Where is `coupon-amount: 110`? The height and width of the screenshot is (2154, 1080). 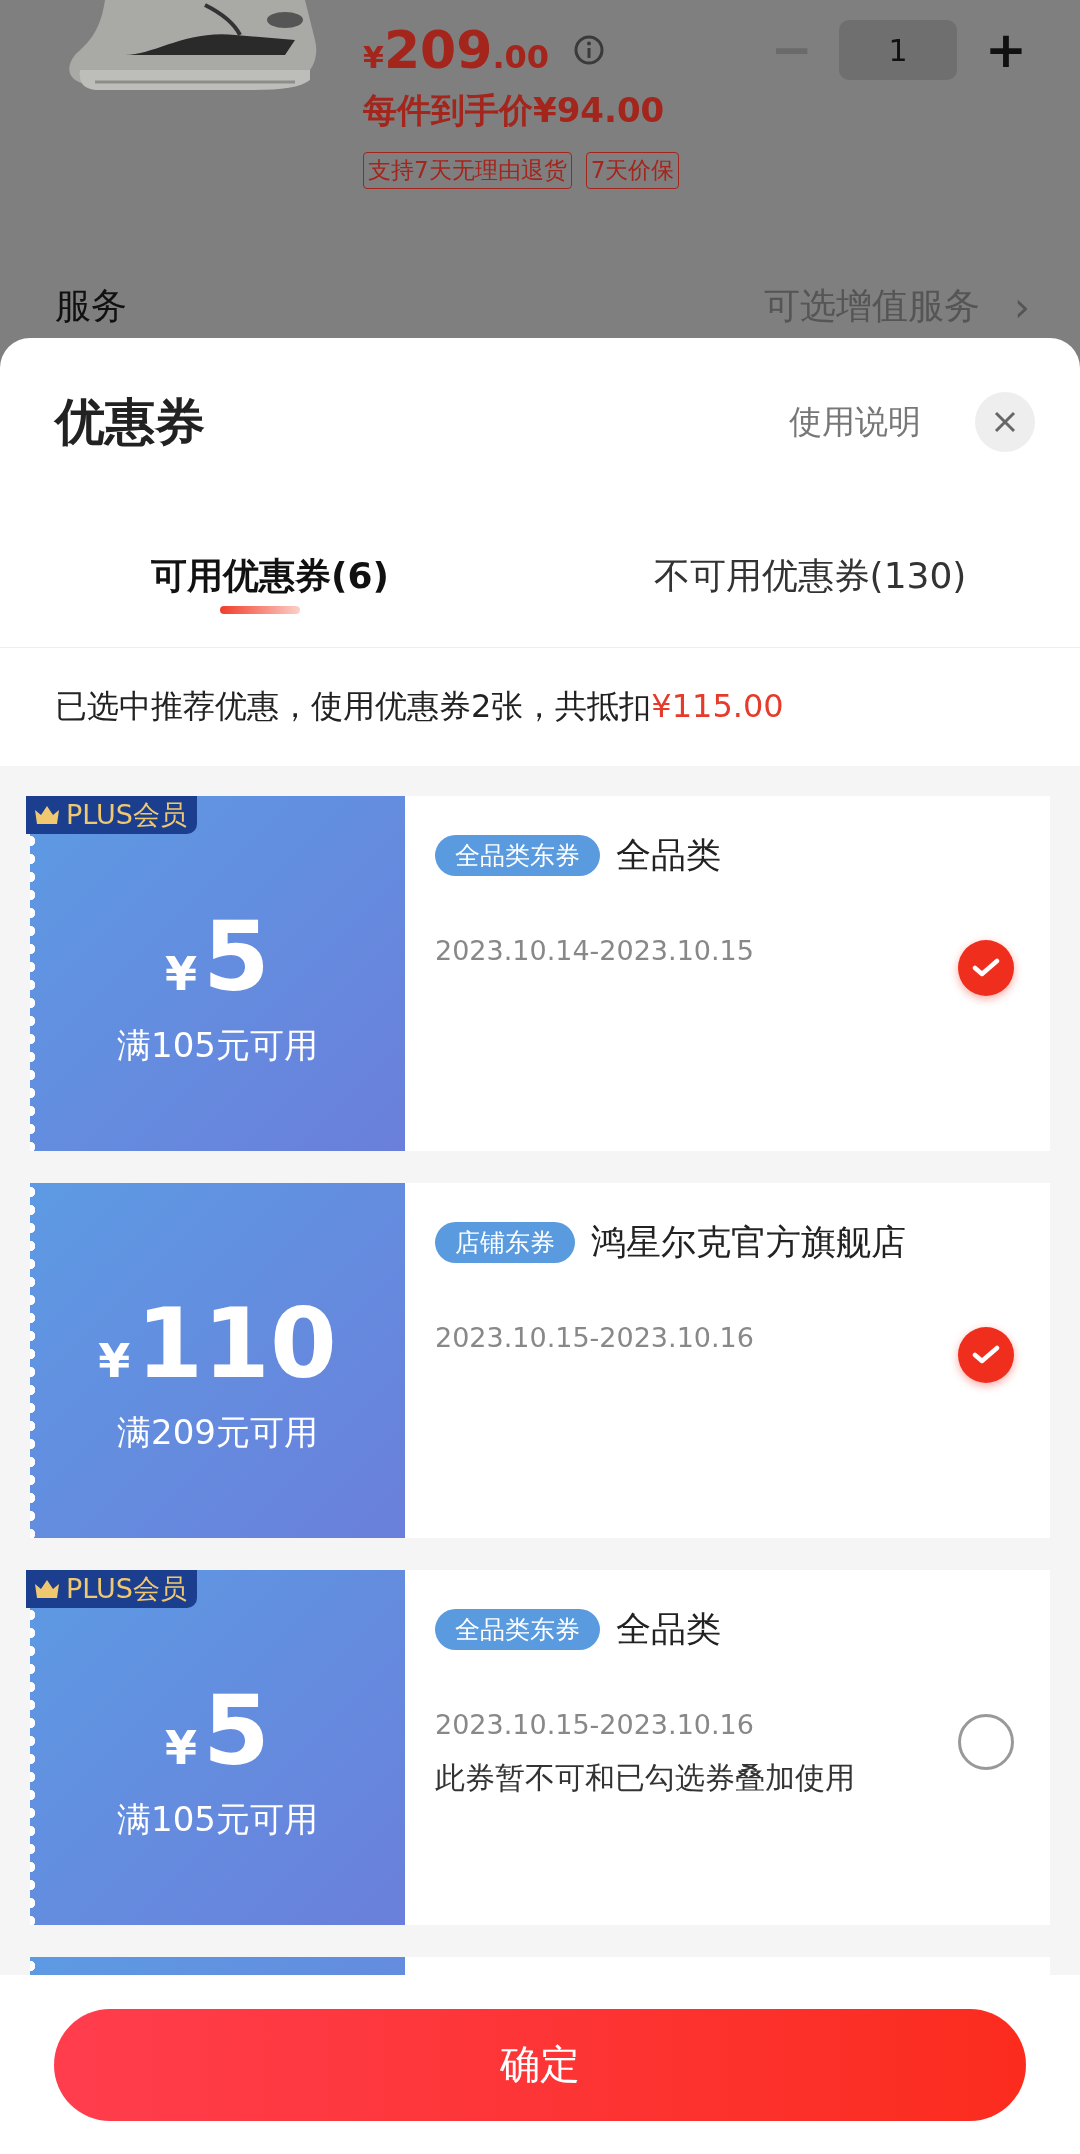
coupon-amount: 110 is located at coordinates (236, 1343).